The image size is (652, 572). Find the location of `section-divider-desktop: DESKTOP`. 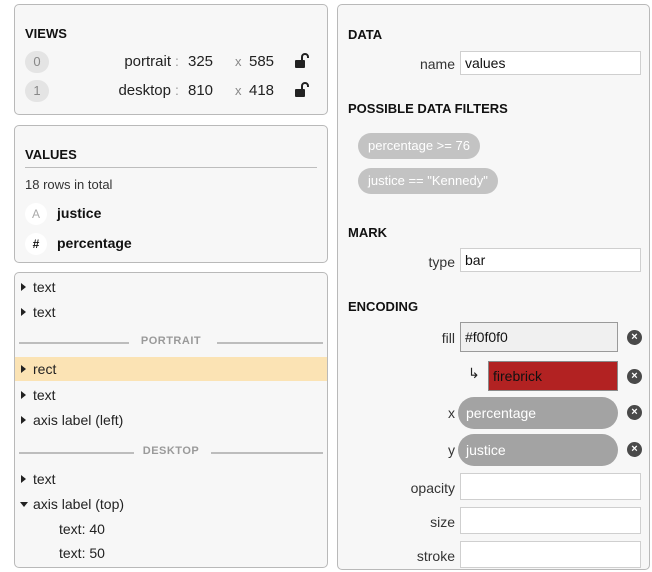

section-divider-desktop: DESKTOP is located at coordinates (171, 452).